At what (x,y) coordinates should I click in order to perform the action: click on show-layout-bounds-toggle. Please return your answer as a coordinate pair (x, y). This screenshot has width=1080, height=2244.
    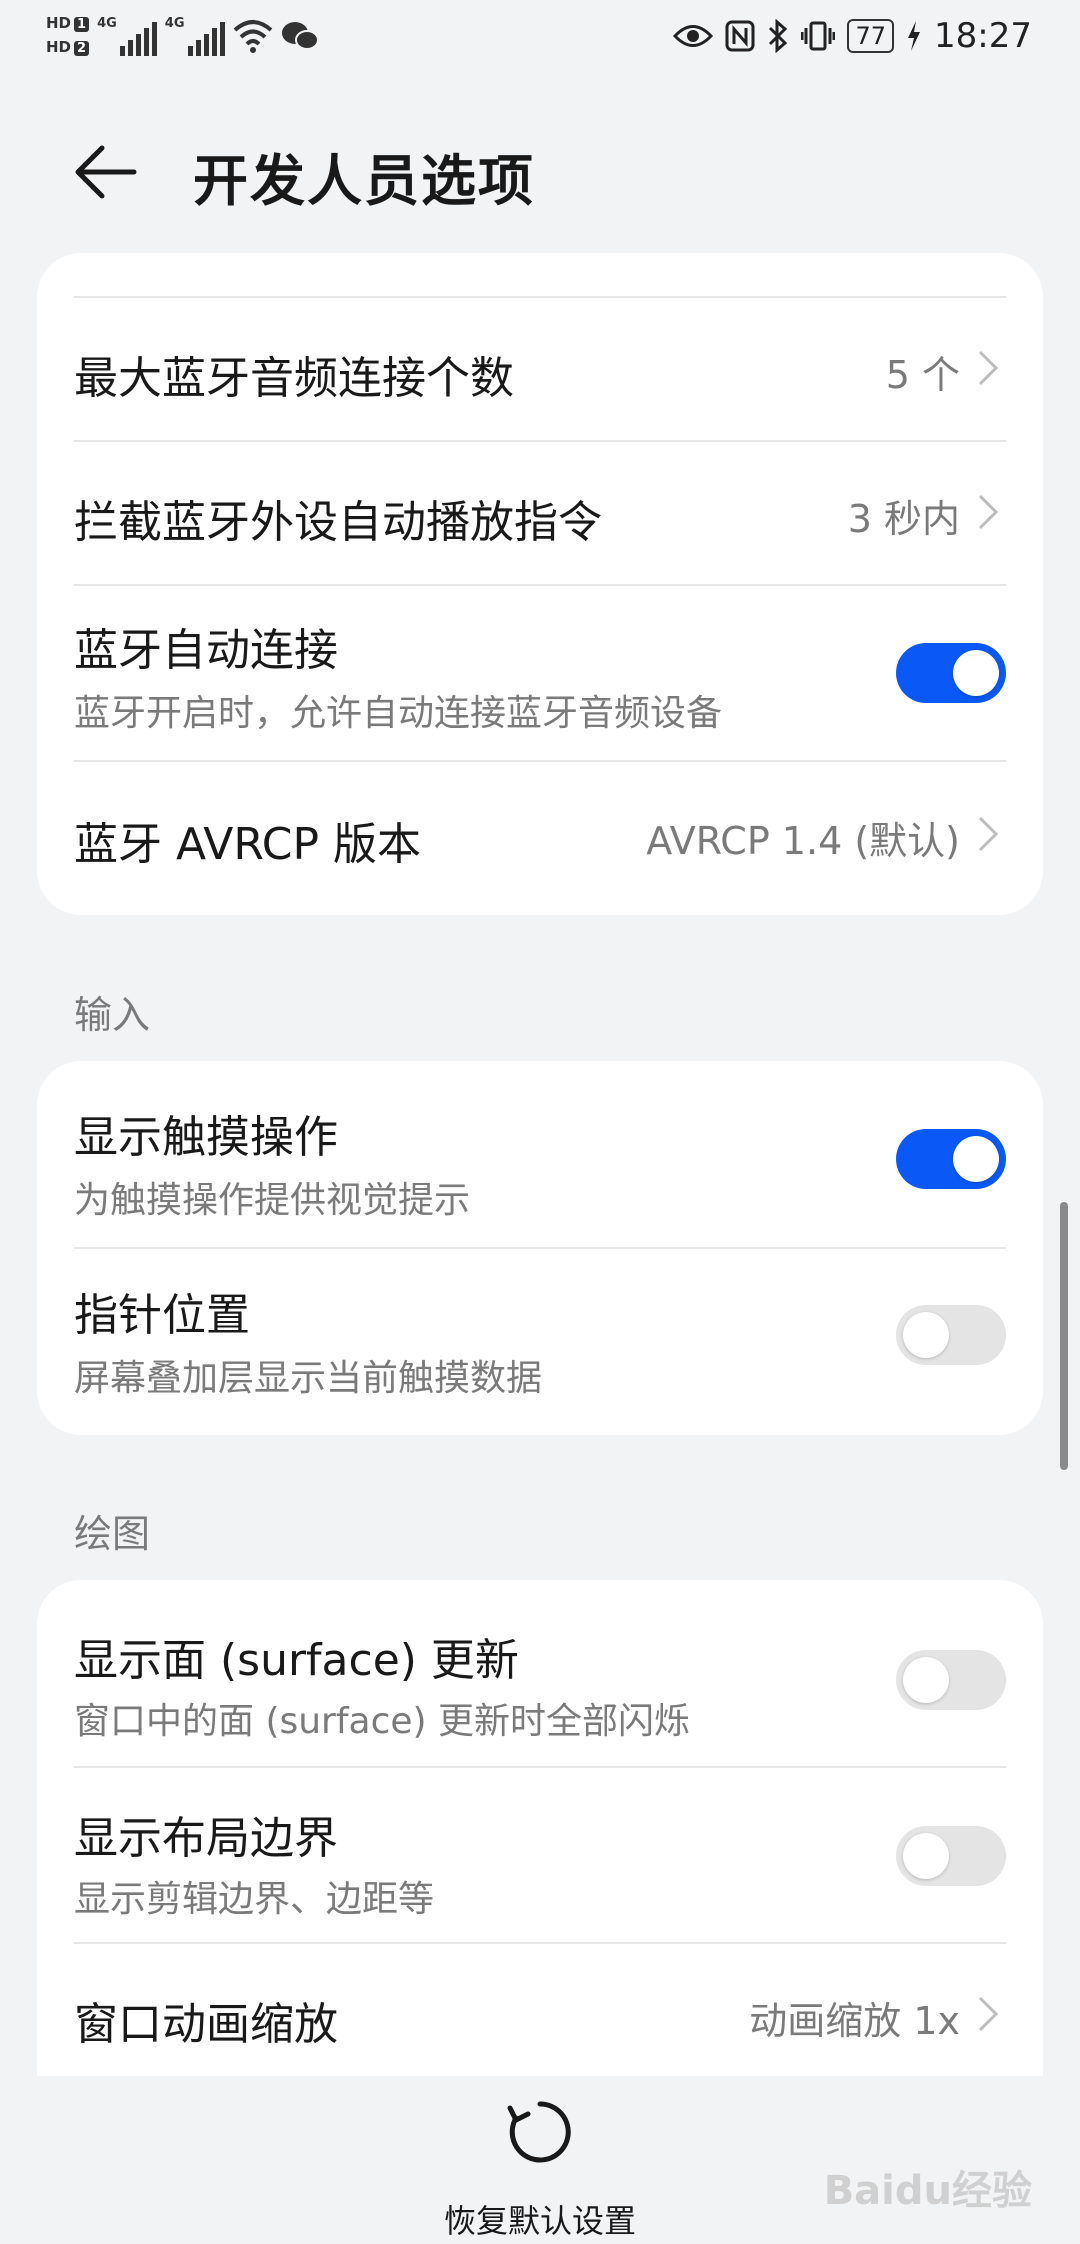
    Looking at the image, I should click on (951, 1856).